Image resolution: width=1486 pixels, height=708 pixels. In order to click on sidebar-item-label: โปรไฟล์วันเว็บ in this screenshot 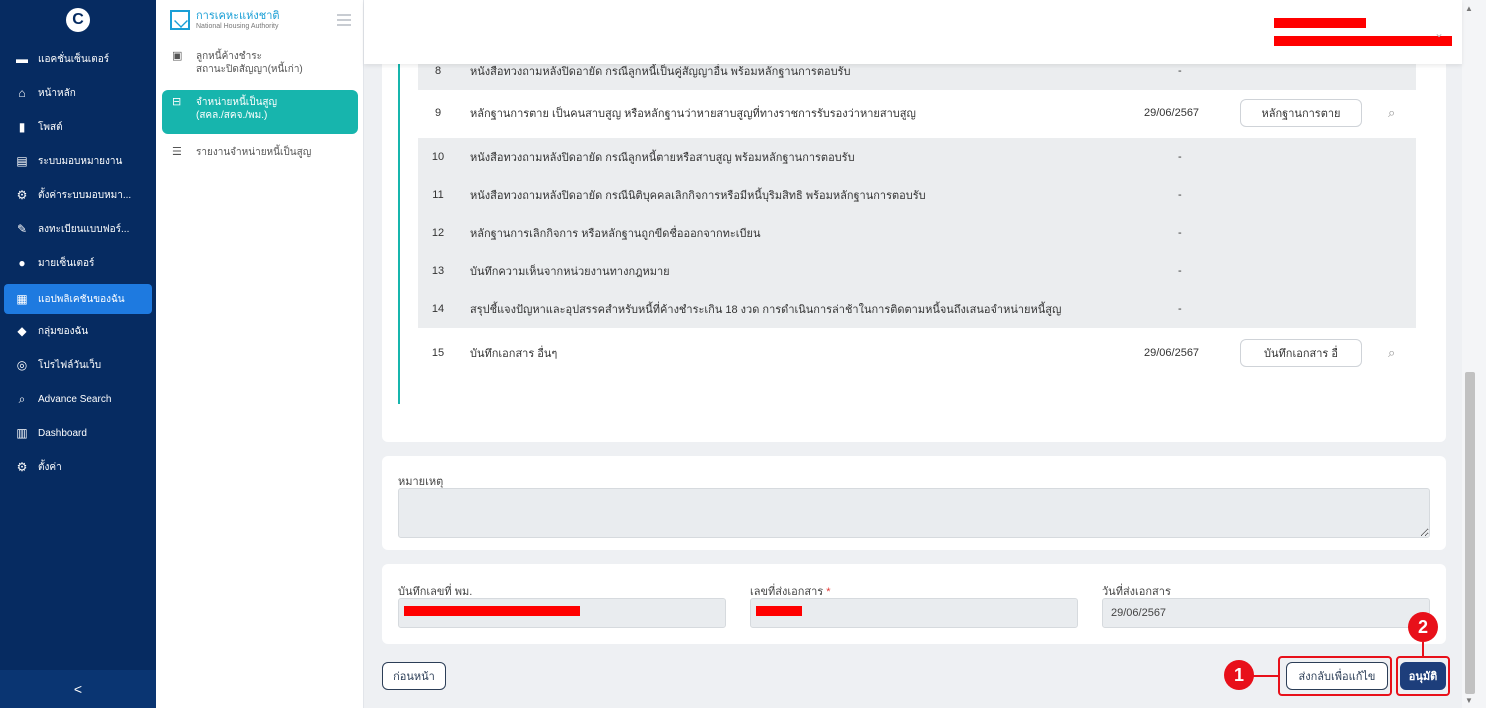, I will do `click(70, 365)`.